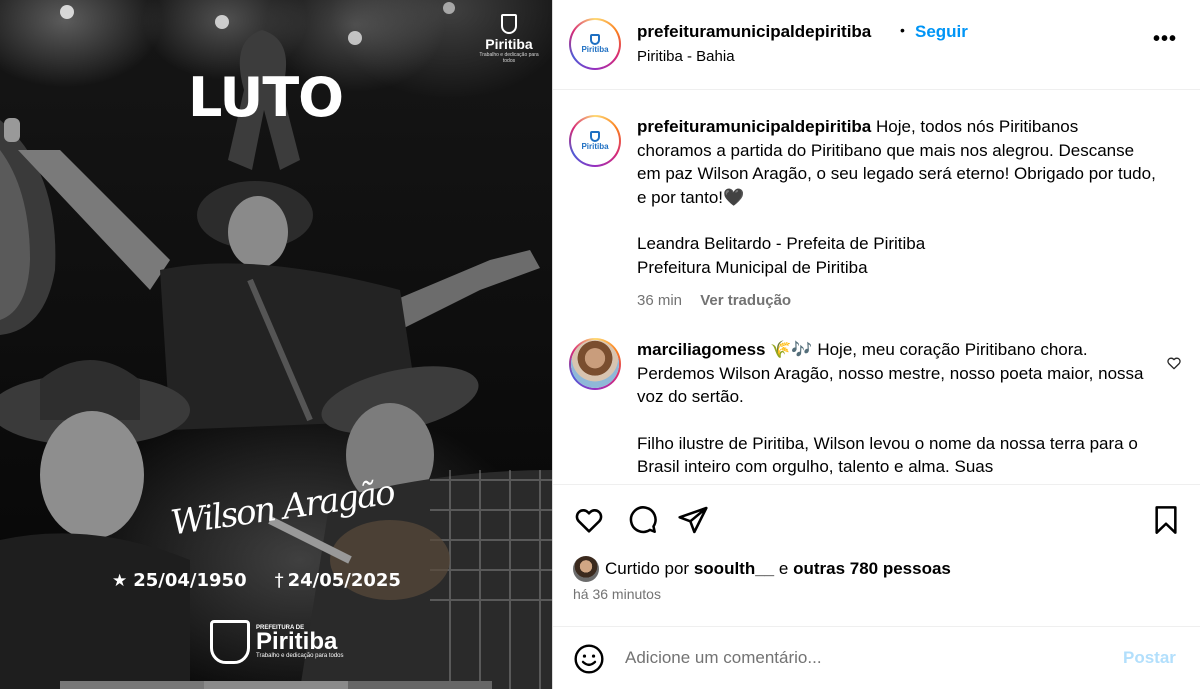  What do you see at coordinates (781, 243) in the screenshot?
I see `caption-signoff-1: Leandra Belitardo - Prefeita de Piritiba` at bounding box center [781, 243].